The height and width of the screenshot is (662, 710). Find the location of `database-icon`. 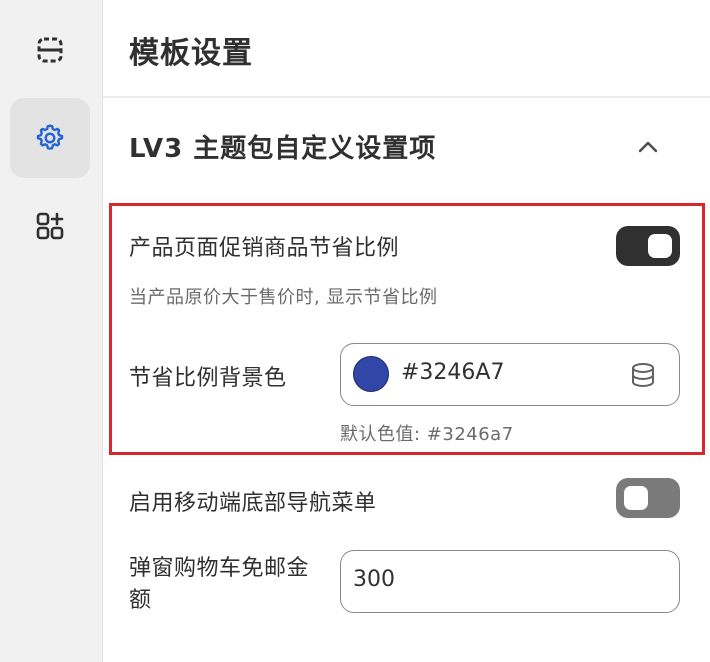

database-icon is located at coordinates (643, 375).